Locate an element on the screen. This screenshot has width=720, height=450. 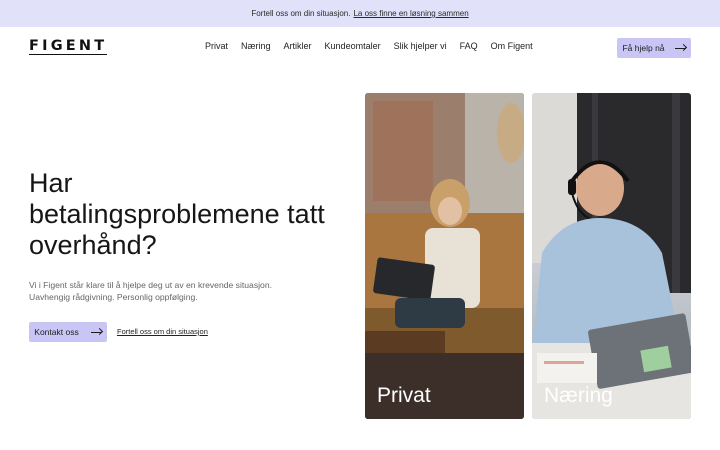
nav-item-om-figent: Om Figent is located at coordinates (512, 46).